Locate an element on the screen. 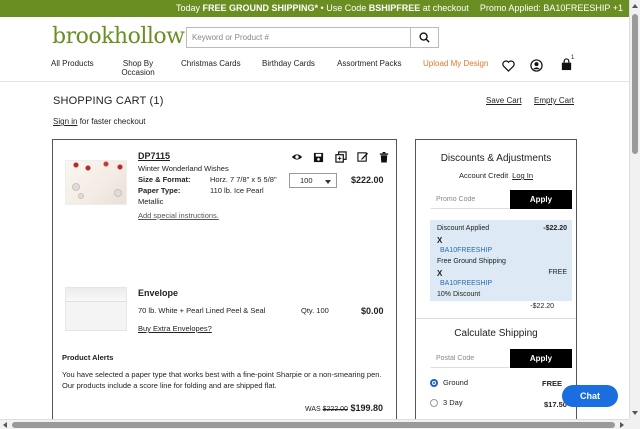 Image resolution: width=640 pixels, height=429 pixels. save-cart-link: Save Cart is located at coordinates (504, 100).